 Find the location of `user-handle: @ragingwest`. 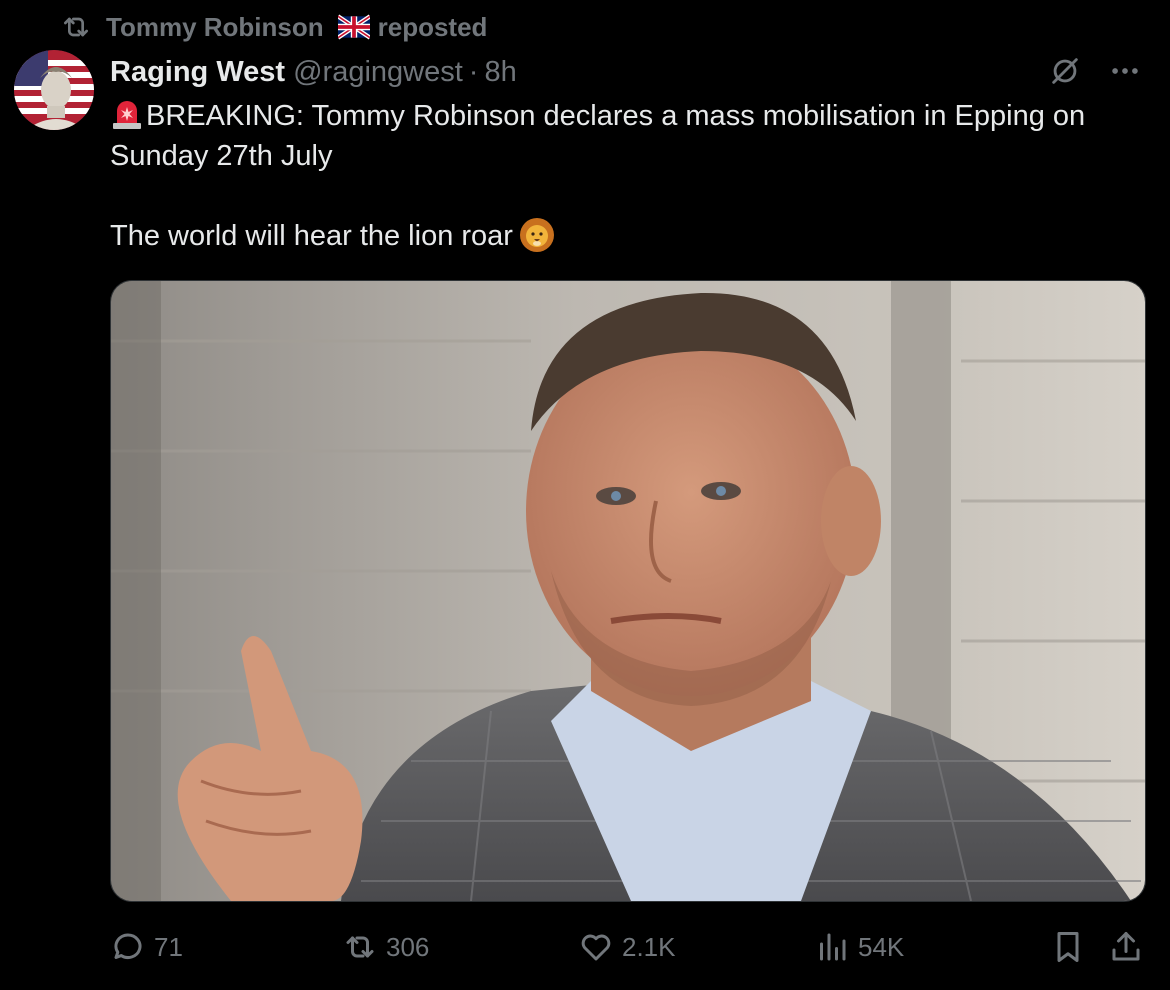

user-handle: @ragingwest is located at coordinates (378, 72).